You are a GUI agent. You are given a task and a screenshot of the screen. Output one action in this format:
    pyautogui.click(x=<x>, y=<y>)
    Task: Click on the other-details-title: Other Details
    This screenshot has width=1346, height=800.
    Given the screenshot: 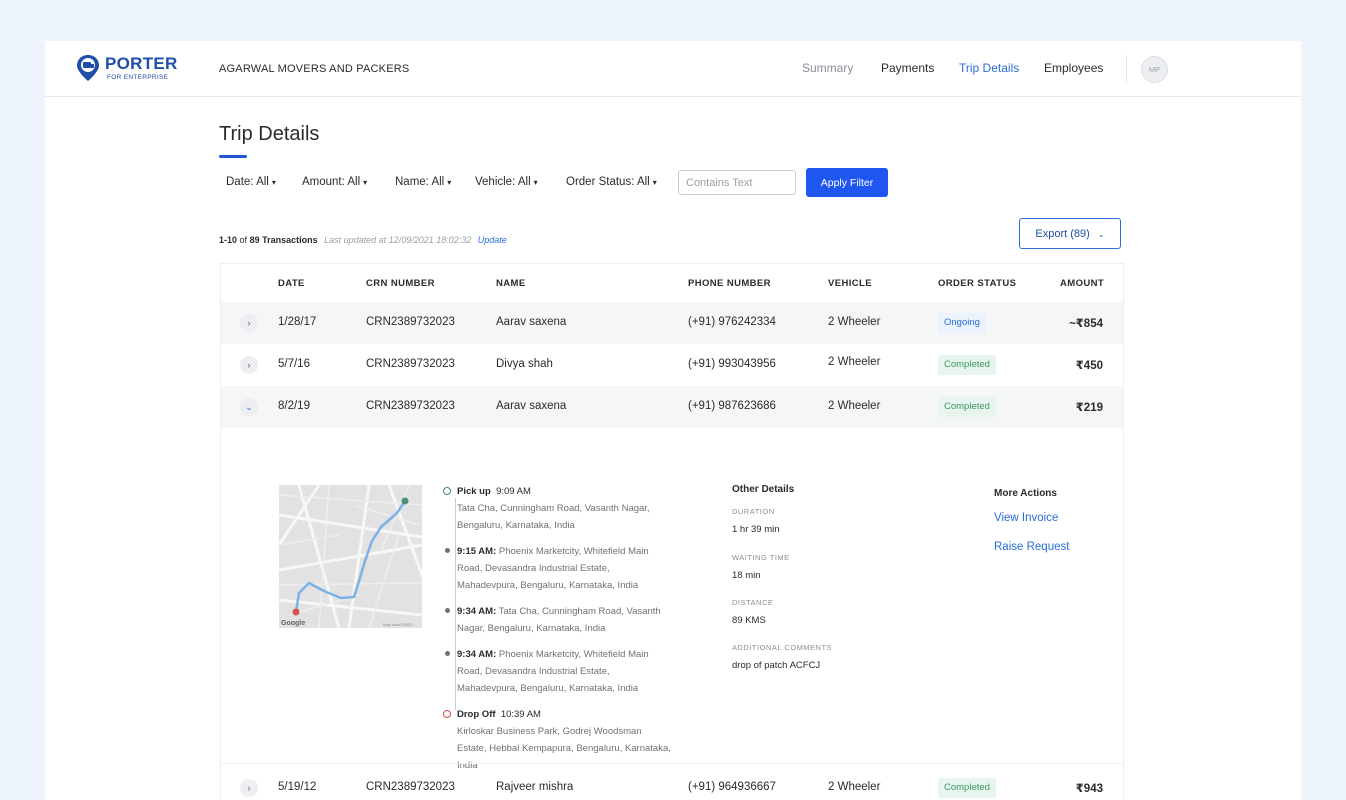 What is the action you would take?
    pyautogui.click(x=763, y=489)
    